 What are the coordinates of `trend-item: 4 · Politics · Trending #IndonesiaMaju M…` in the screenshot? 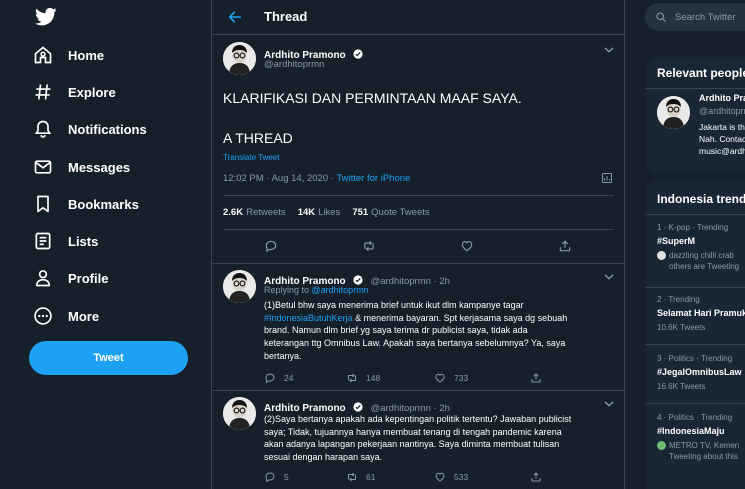 It's located at (701, 437).